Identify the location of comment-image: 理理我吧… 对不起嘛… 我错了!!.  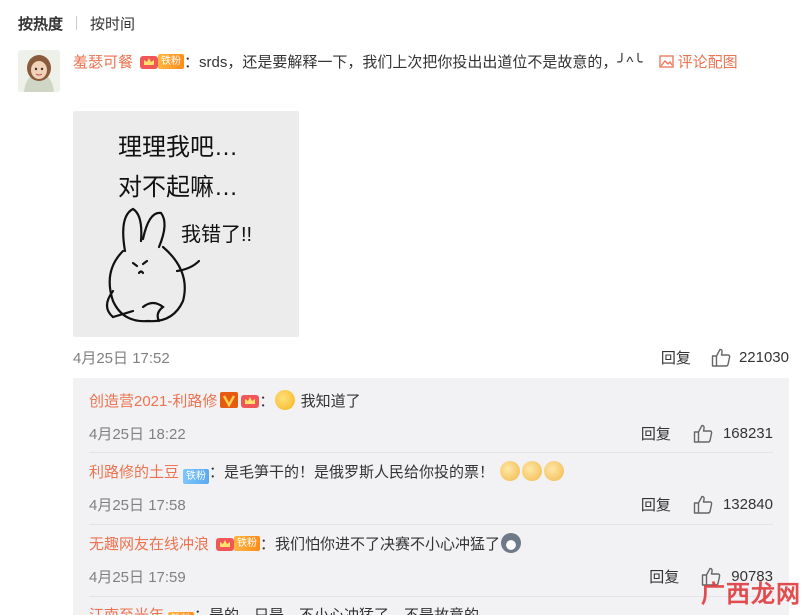
(186, 224).